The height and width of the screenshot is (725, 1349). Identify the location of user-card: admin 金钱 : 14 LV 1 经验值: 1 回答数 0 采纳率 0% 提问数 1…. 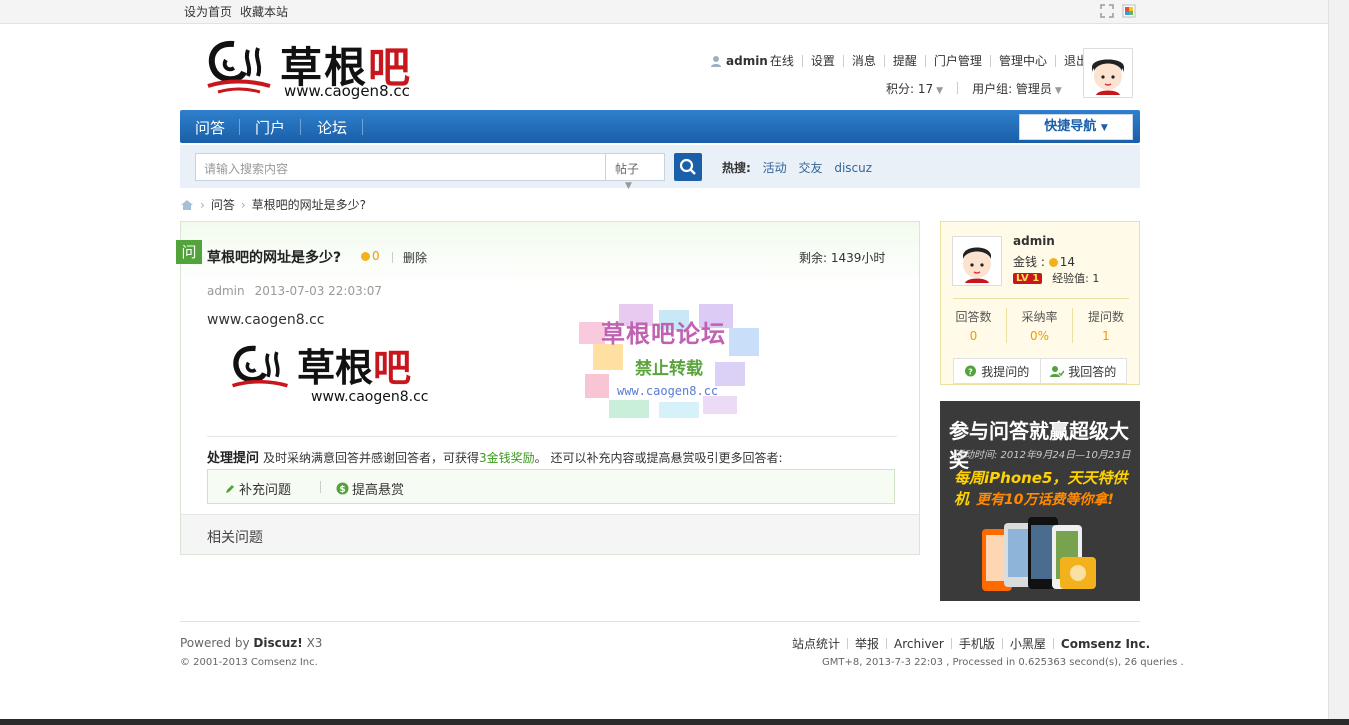
(1040, 303).